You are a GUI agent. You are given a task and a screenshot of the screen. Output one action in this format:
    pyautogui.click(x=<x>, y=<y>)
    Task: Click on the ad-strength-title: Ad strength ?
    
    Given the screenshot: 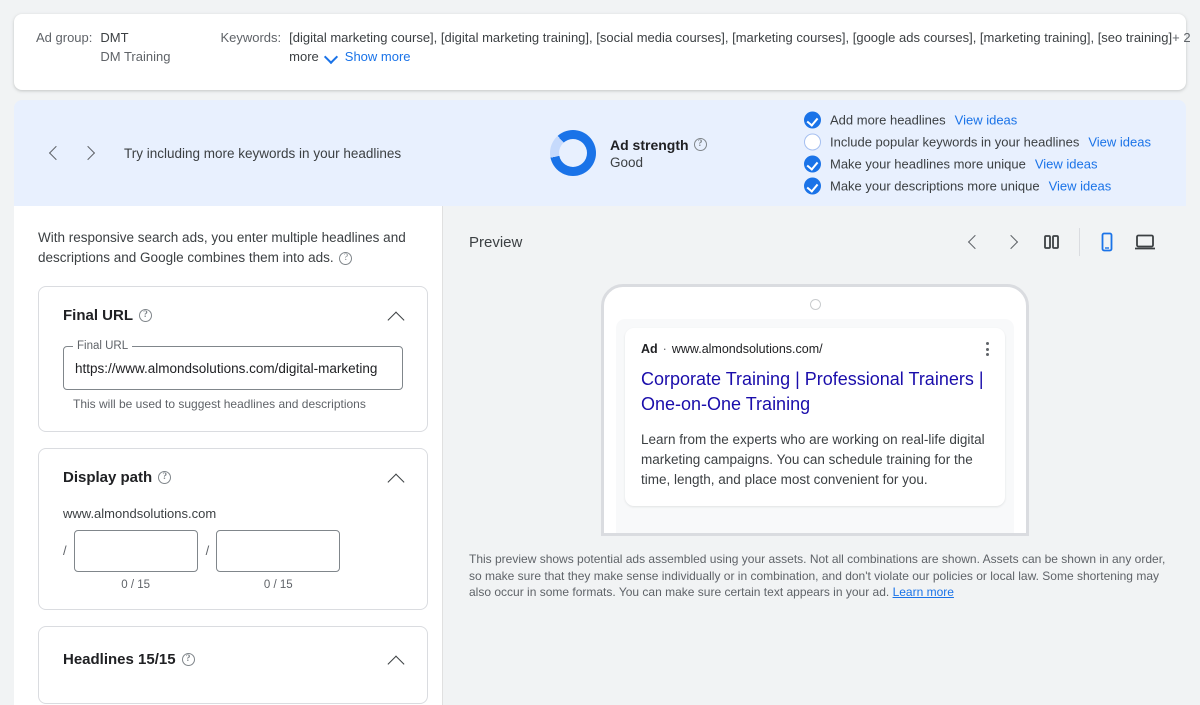 What is the action you would take?
    pyautogui.click(x=658, y=145)
    